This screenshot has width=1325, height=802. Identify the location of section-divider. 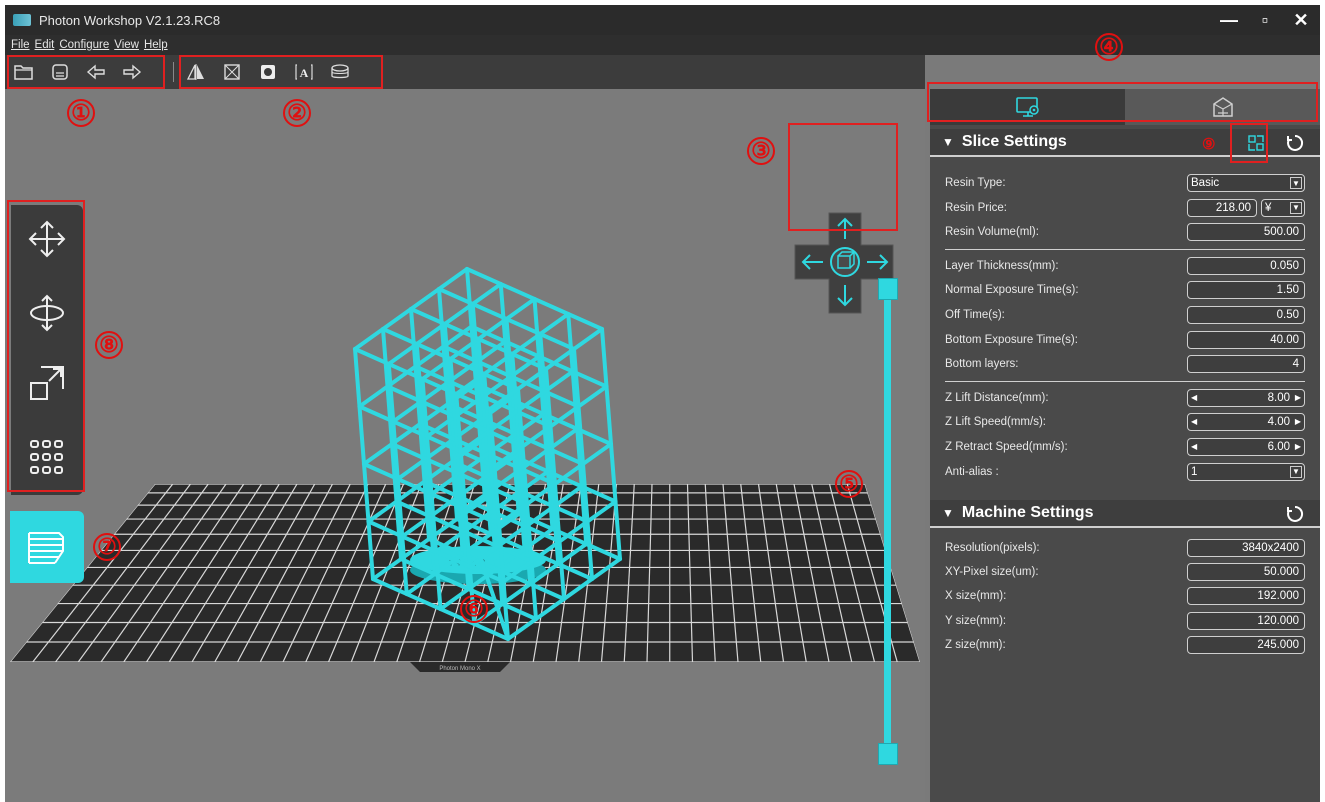
(1125, 249).